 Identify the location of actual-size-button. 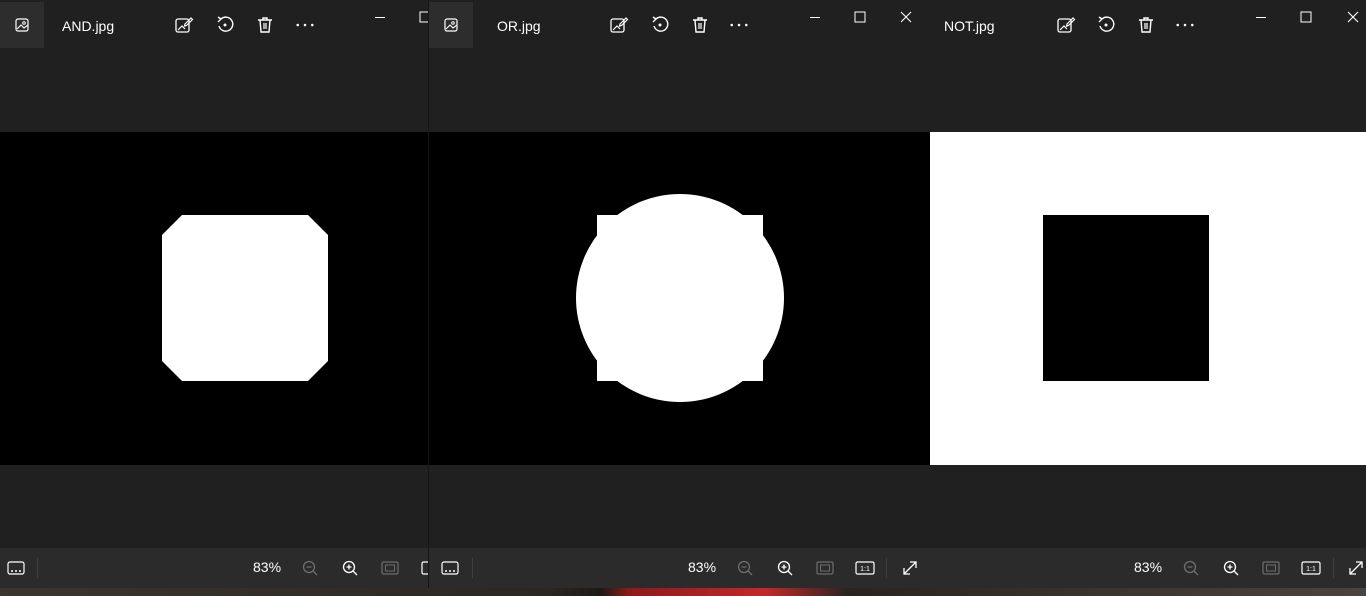
(424, 568).